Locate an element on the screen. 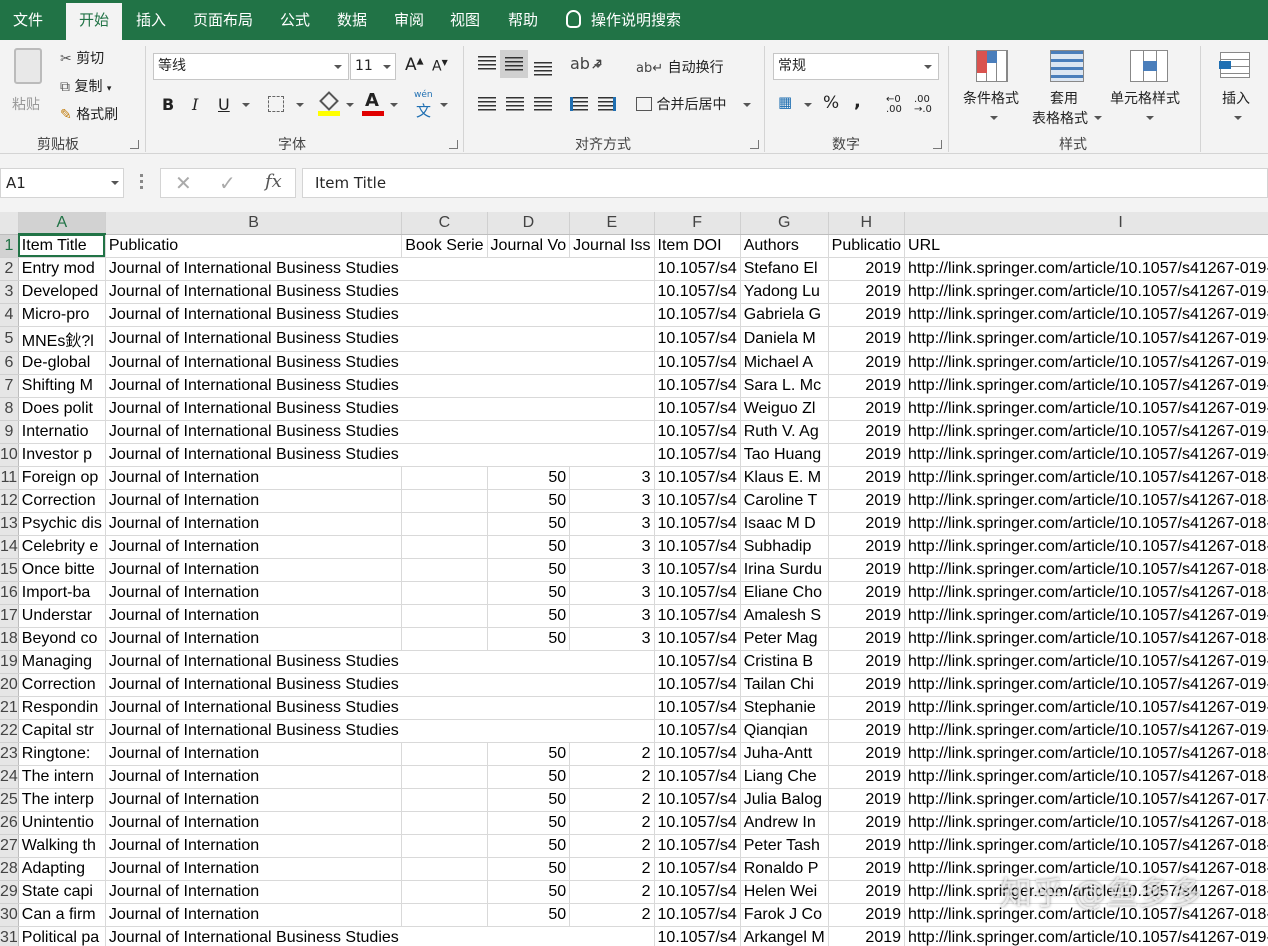 This screenshot has width=1268, height=946. merge-dropdown is located at coordinates (747, 105).